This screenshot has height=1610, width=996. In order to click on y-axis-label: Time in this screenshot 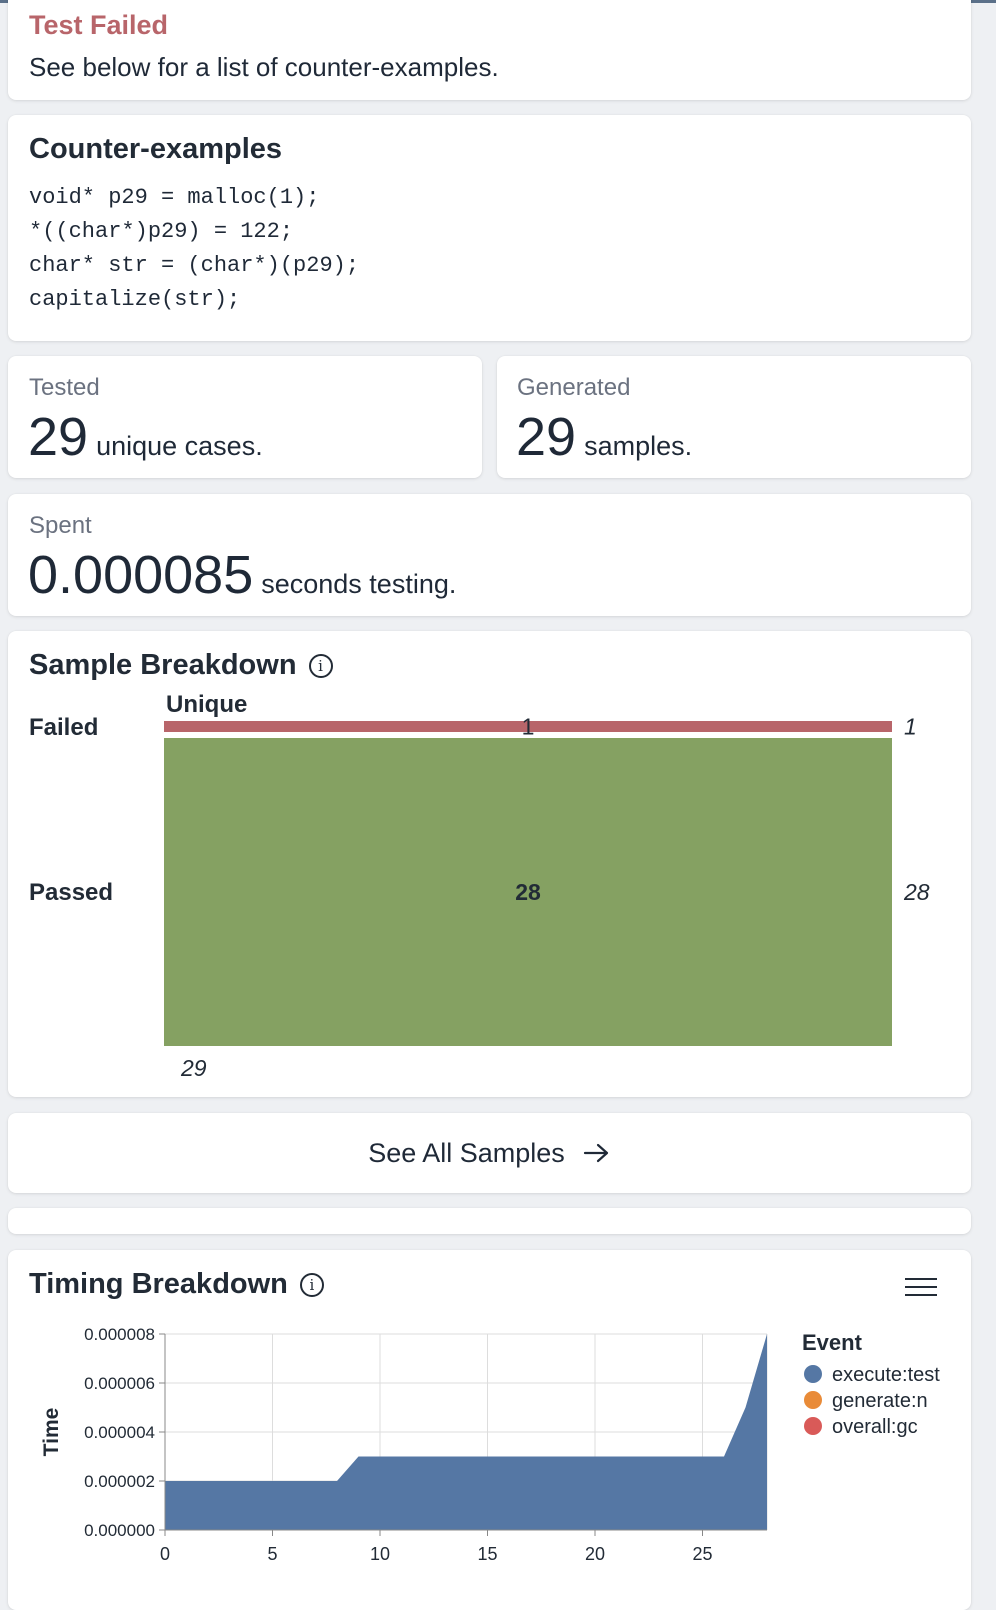, I will do `click(51, 1432)`.